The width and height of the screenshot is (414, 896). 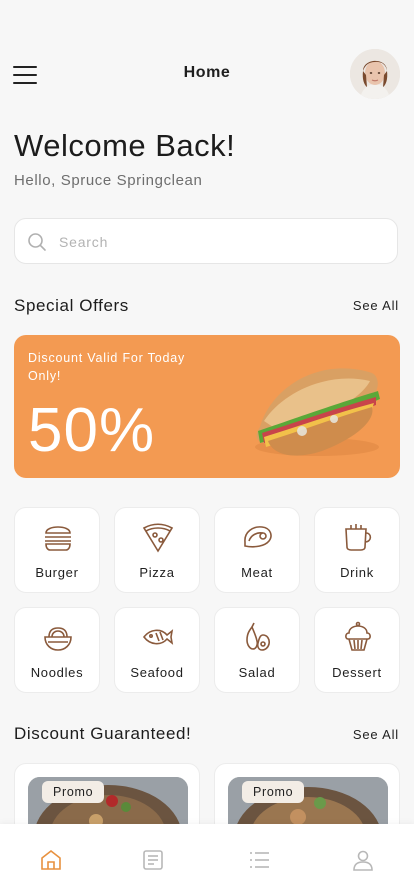 What do you see at coordinates (157, 572) in the screenshot?
I see `category-label: Pizza` at bounding box center [157, 572].